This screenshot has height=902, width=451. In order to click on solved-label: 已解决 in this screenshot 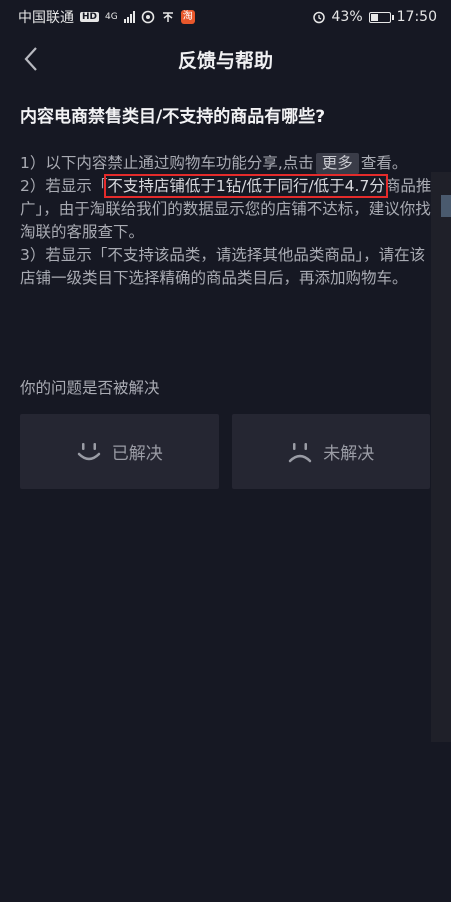, I will do `click(137, 454)`.